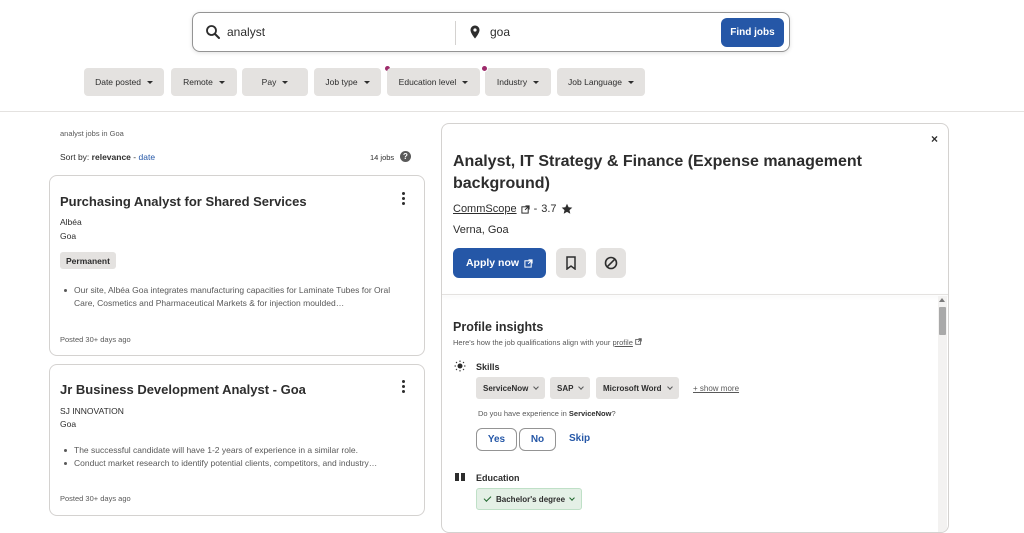 The width and height of the screenshot is (1024, 533). I want to click on where-input: goa, so click(500, 32).